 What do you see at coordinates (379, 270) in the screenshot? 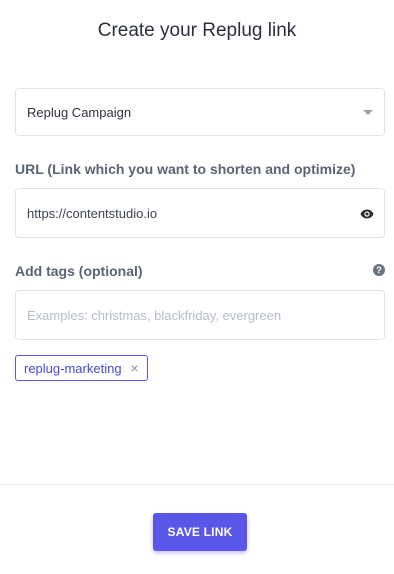
I see `question-circle-icon: ?` at bounding box center [379, 270].